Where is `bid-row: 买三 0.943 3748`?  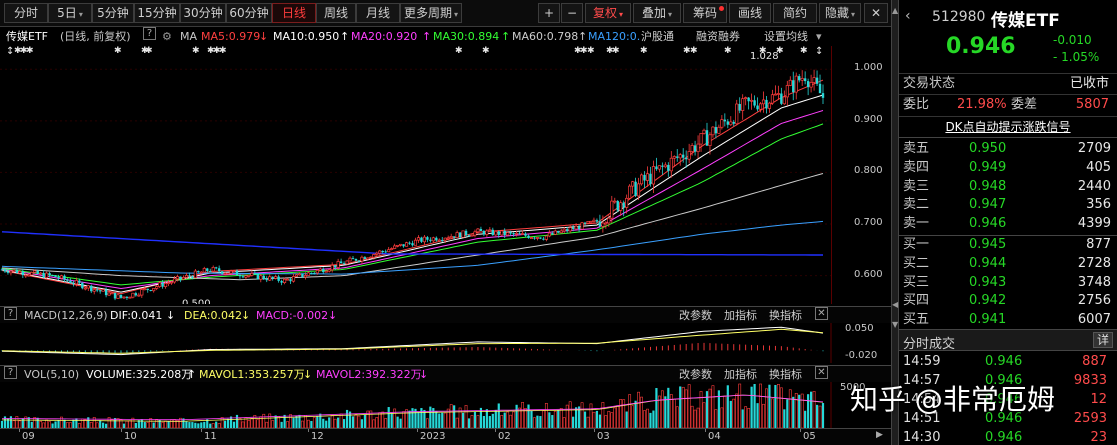 bid-row: 买三 0.943 3748 is located at coordinates (1008, 283).